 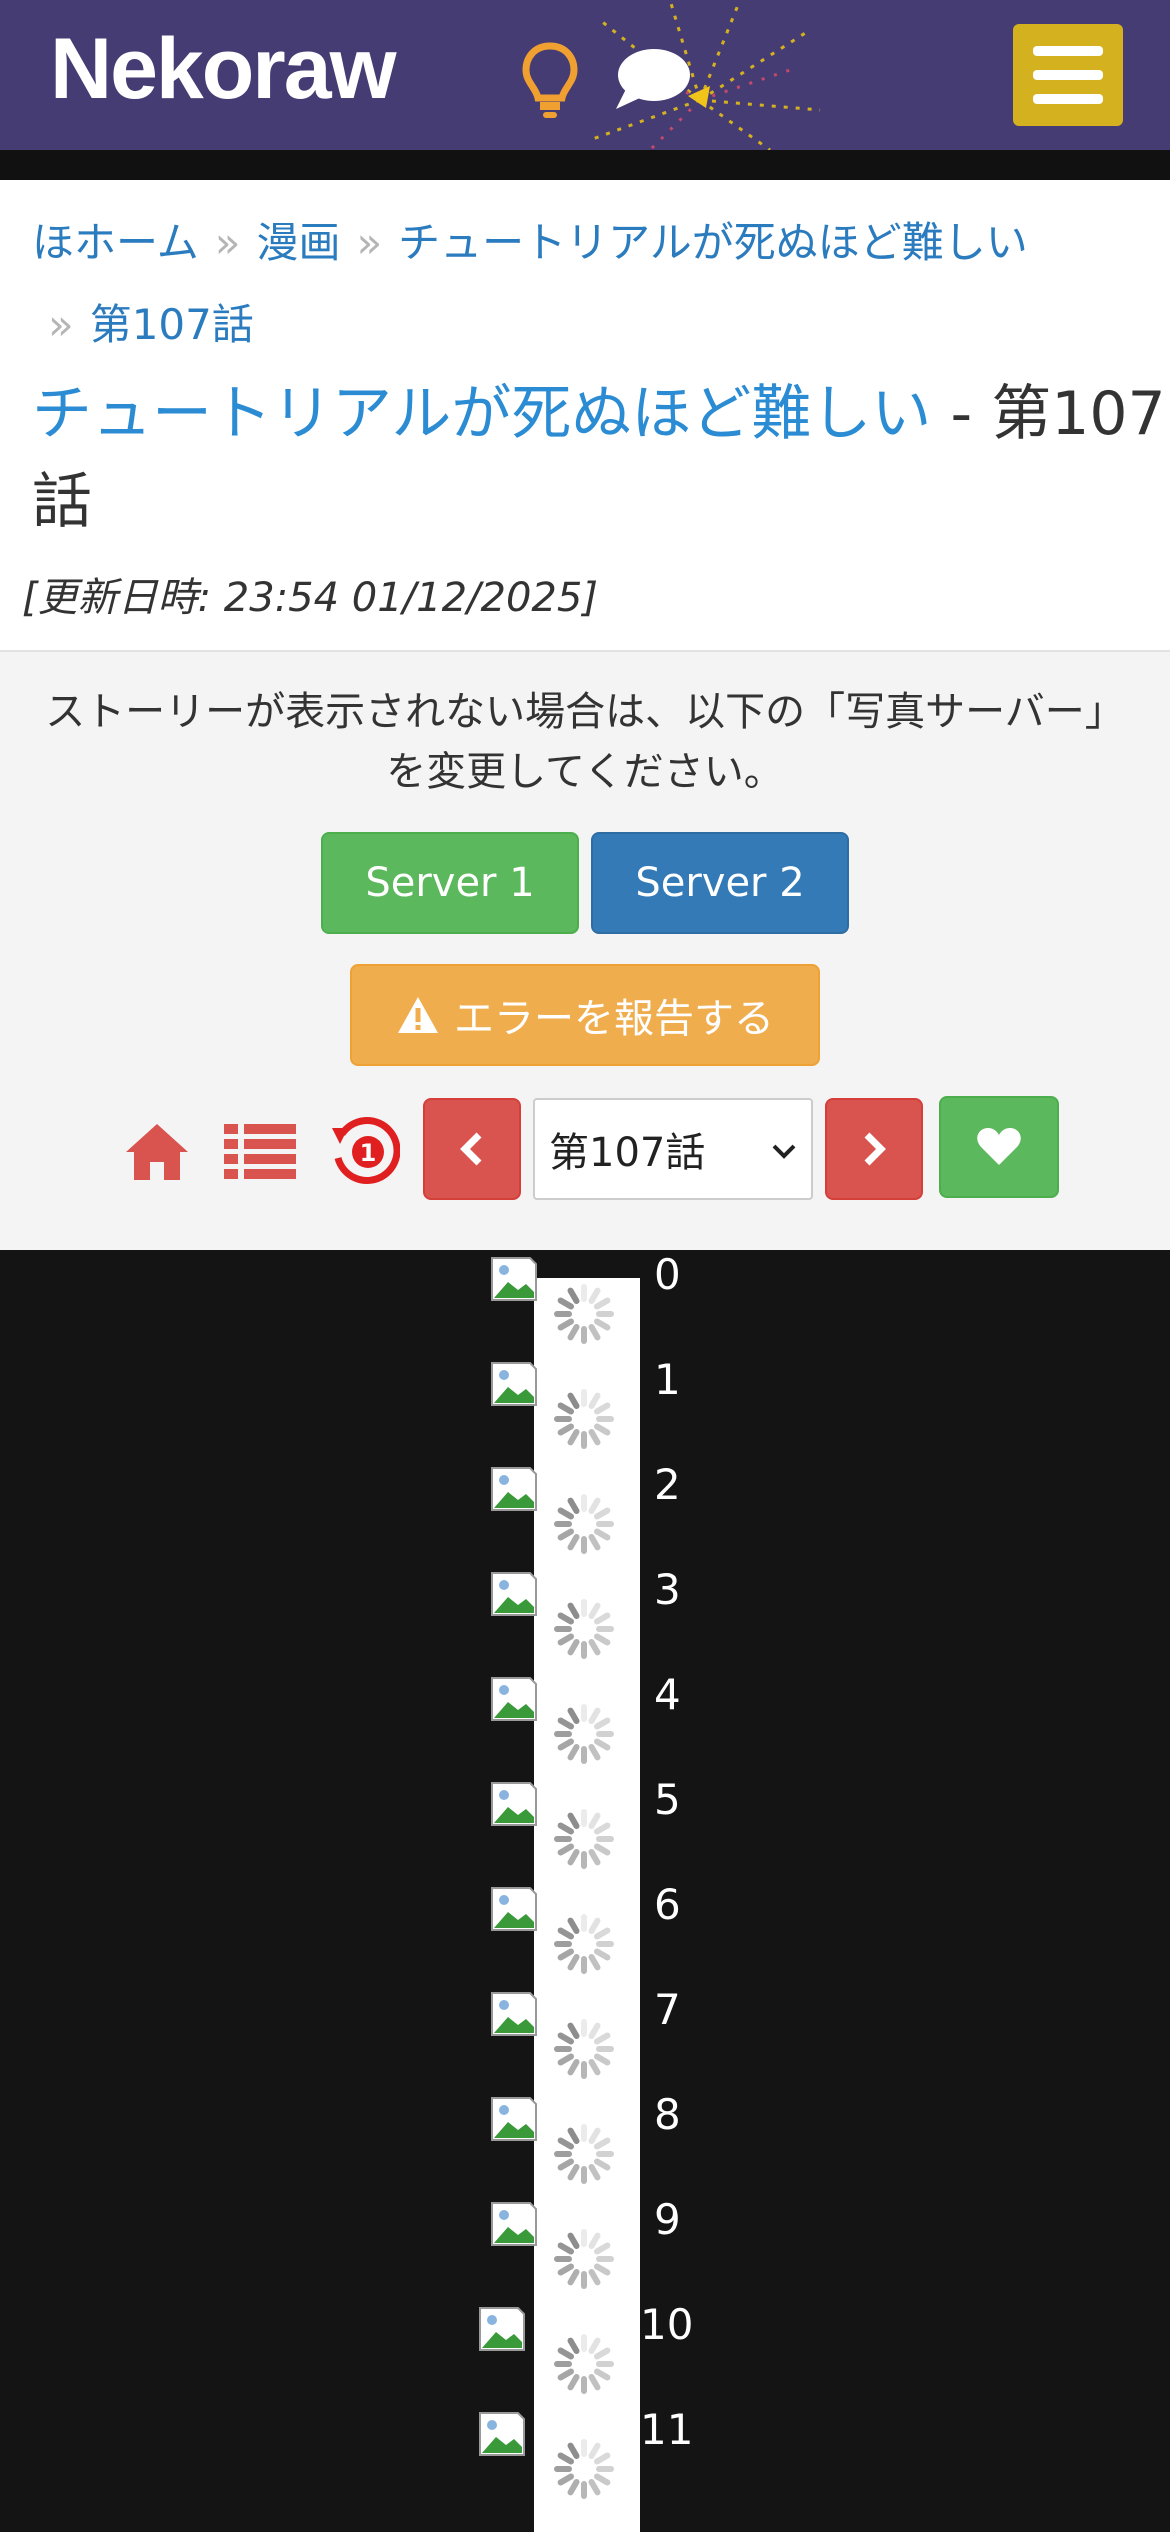 What do you see at coordinates (667, 2009) in the screenshot?
I see `page-number: 7` at bounding box center [667, 2009].